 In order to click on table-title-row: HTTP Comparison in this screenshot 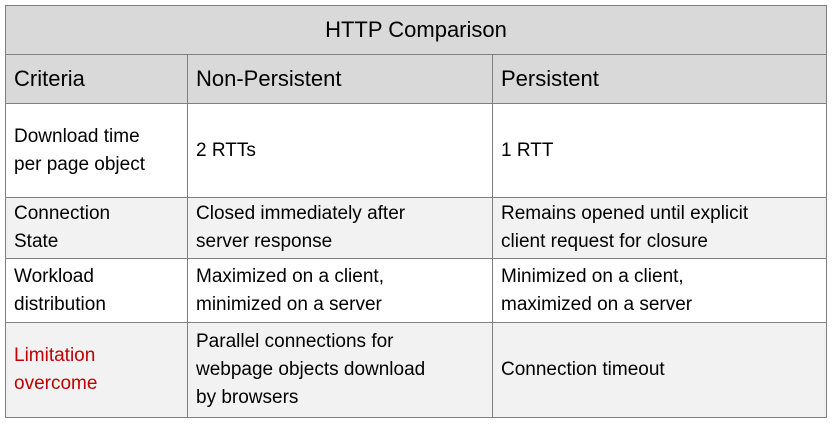, I will do `click(416, 30)`.